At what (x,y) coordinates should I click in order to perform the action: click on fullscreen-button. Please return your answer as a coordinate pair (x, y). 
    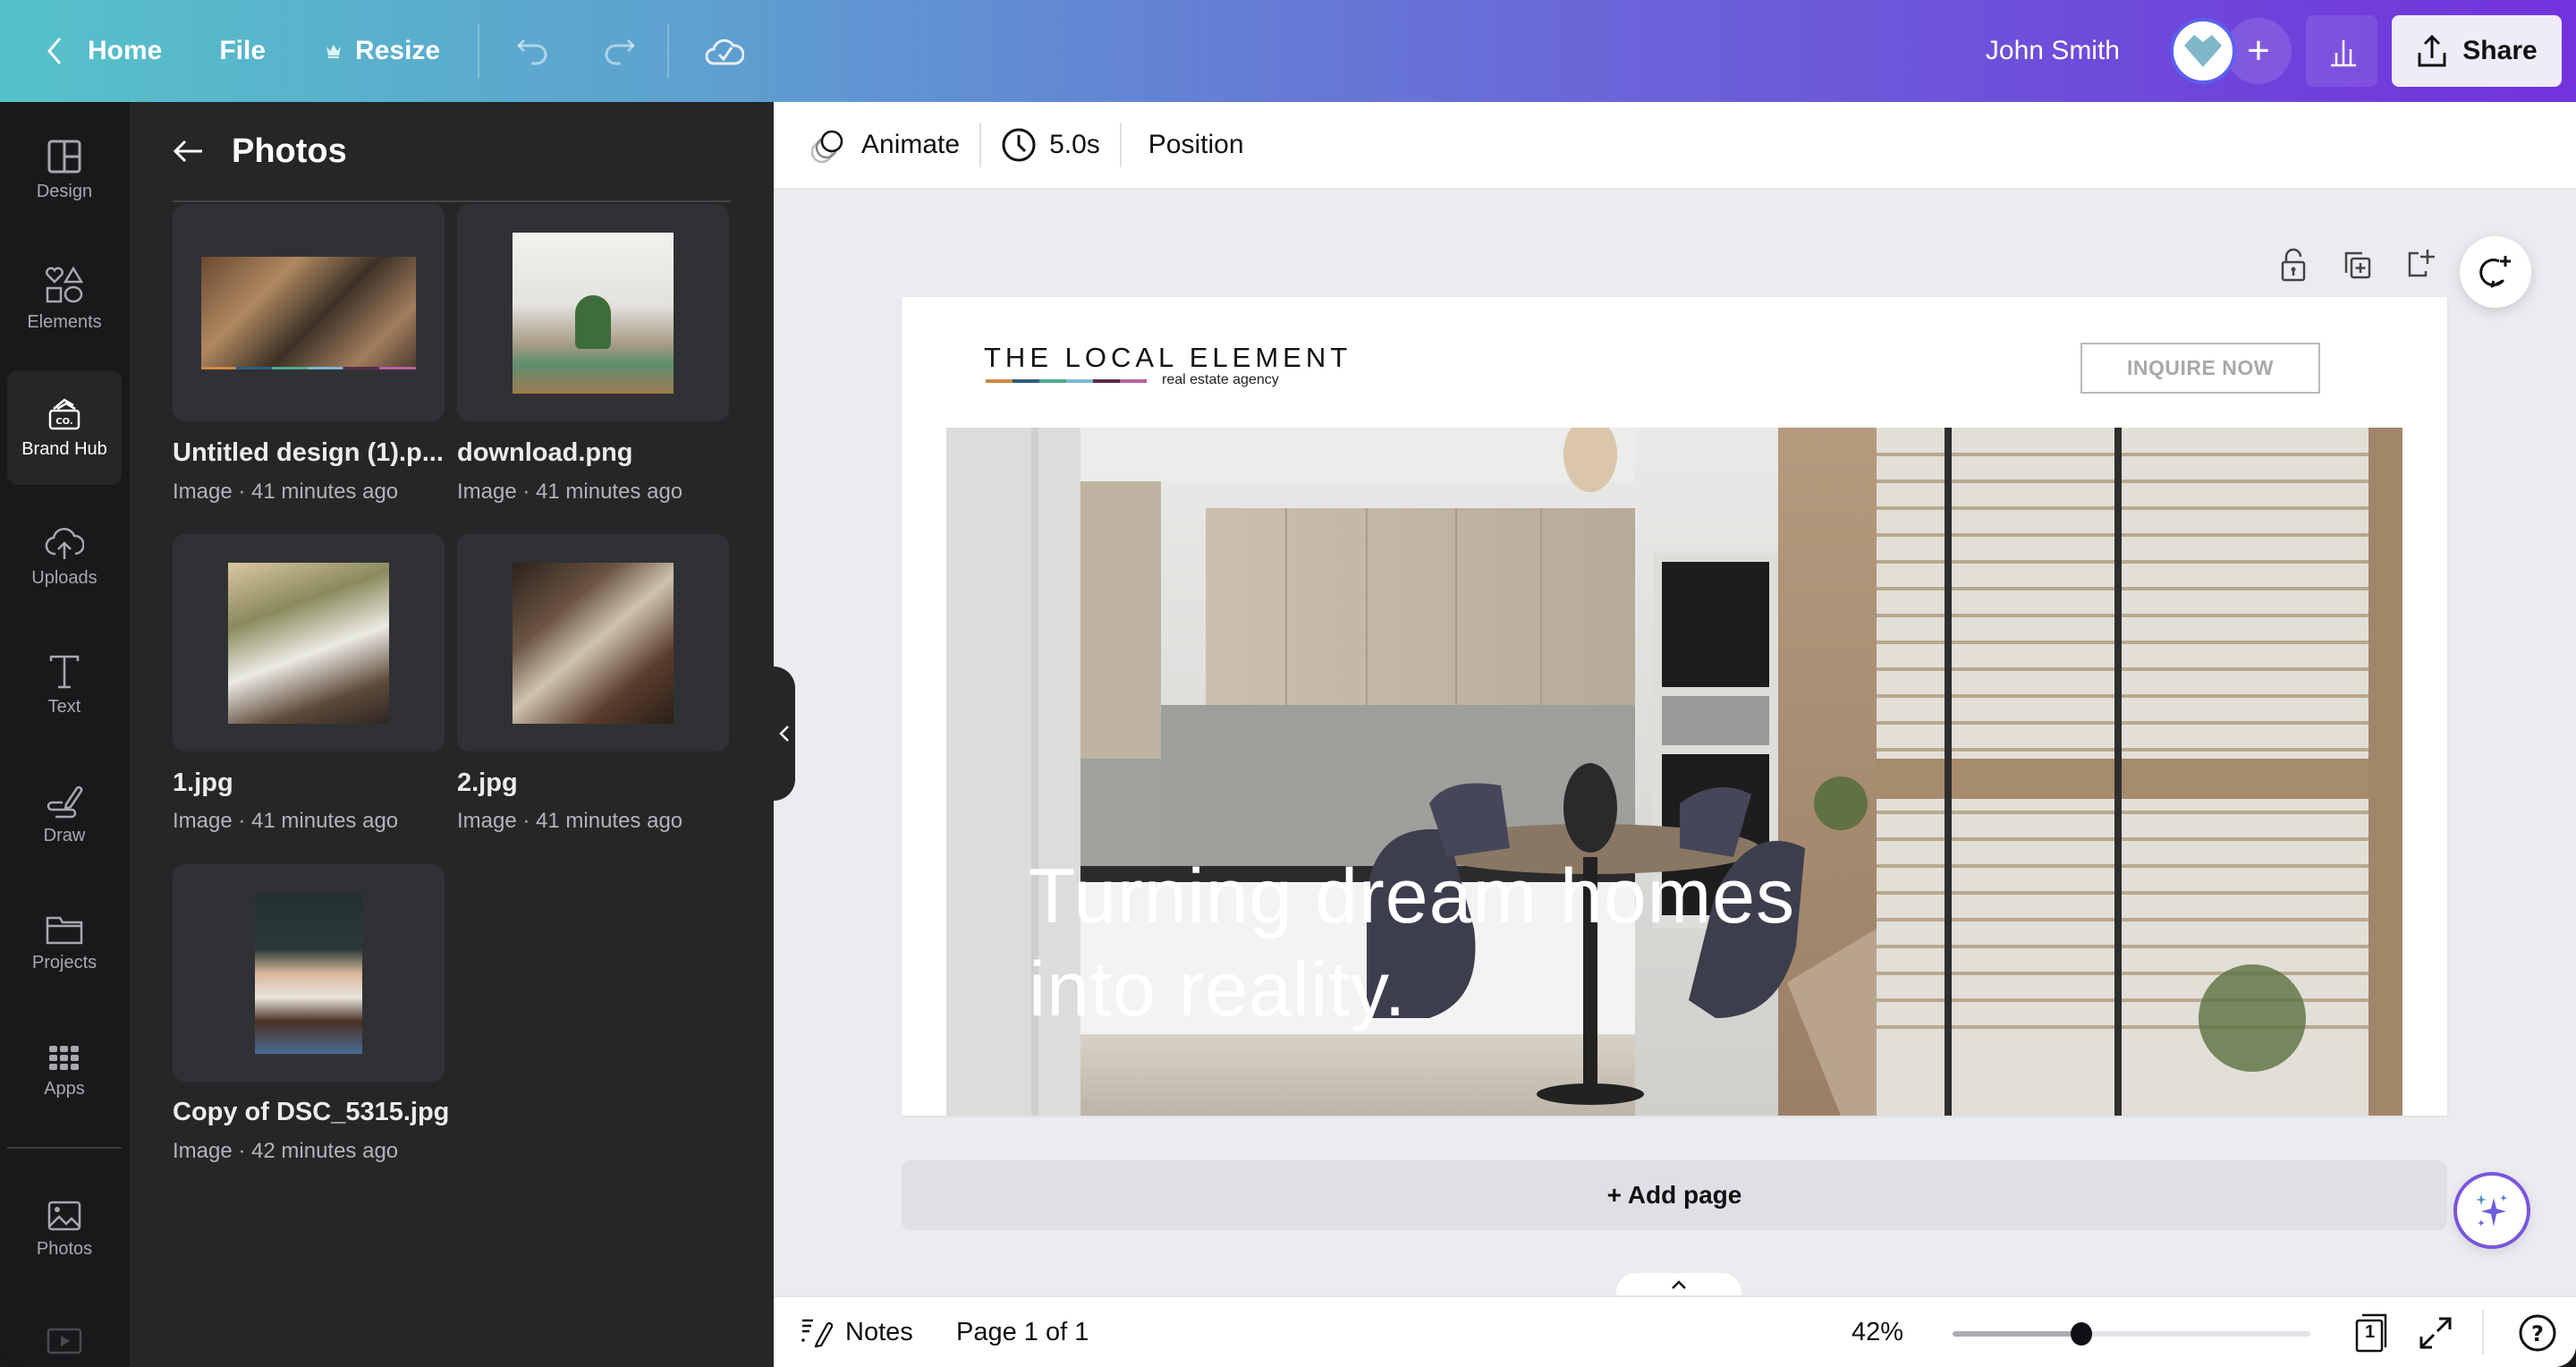
    Looking at the image, I should click on (2435, 1335).